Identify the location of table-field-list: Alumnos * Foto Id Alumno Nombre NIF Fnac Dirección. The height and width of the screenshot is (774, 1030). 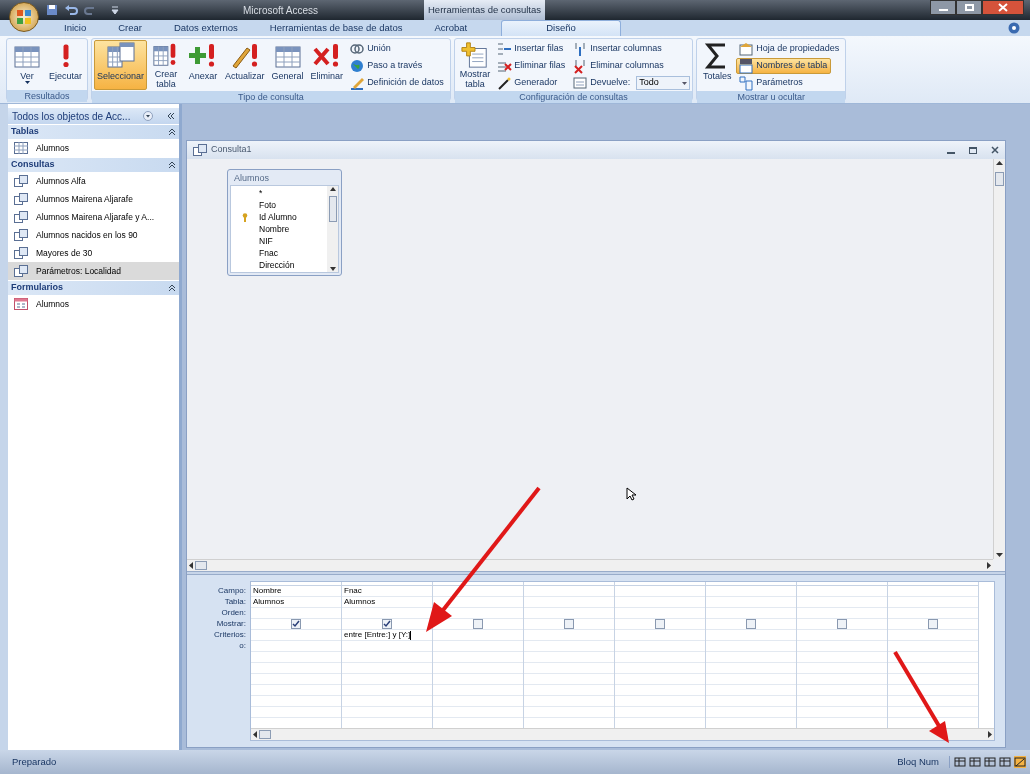
(284, 222).